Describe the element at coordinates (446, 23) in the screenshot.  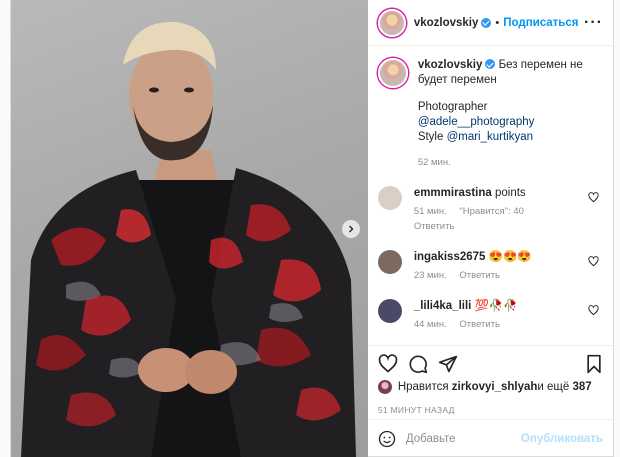
I see `author-username: vkozlovskiy` at that location.